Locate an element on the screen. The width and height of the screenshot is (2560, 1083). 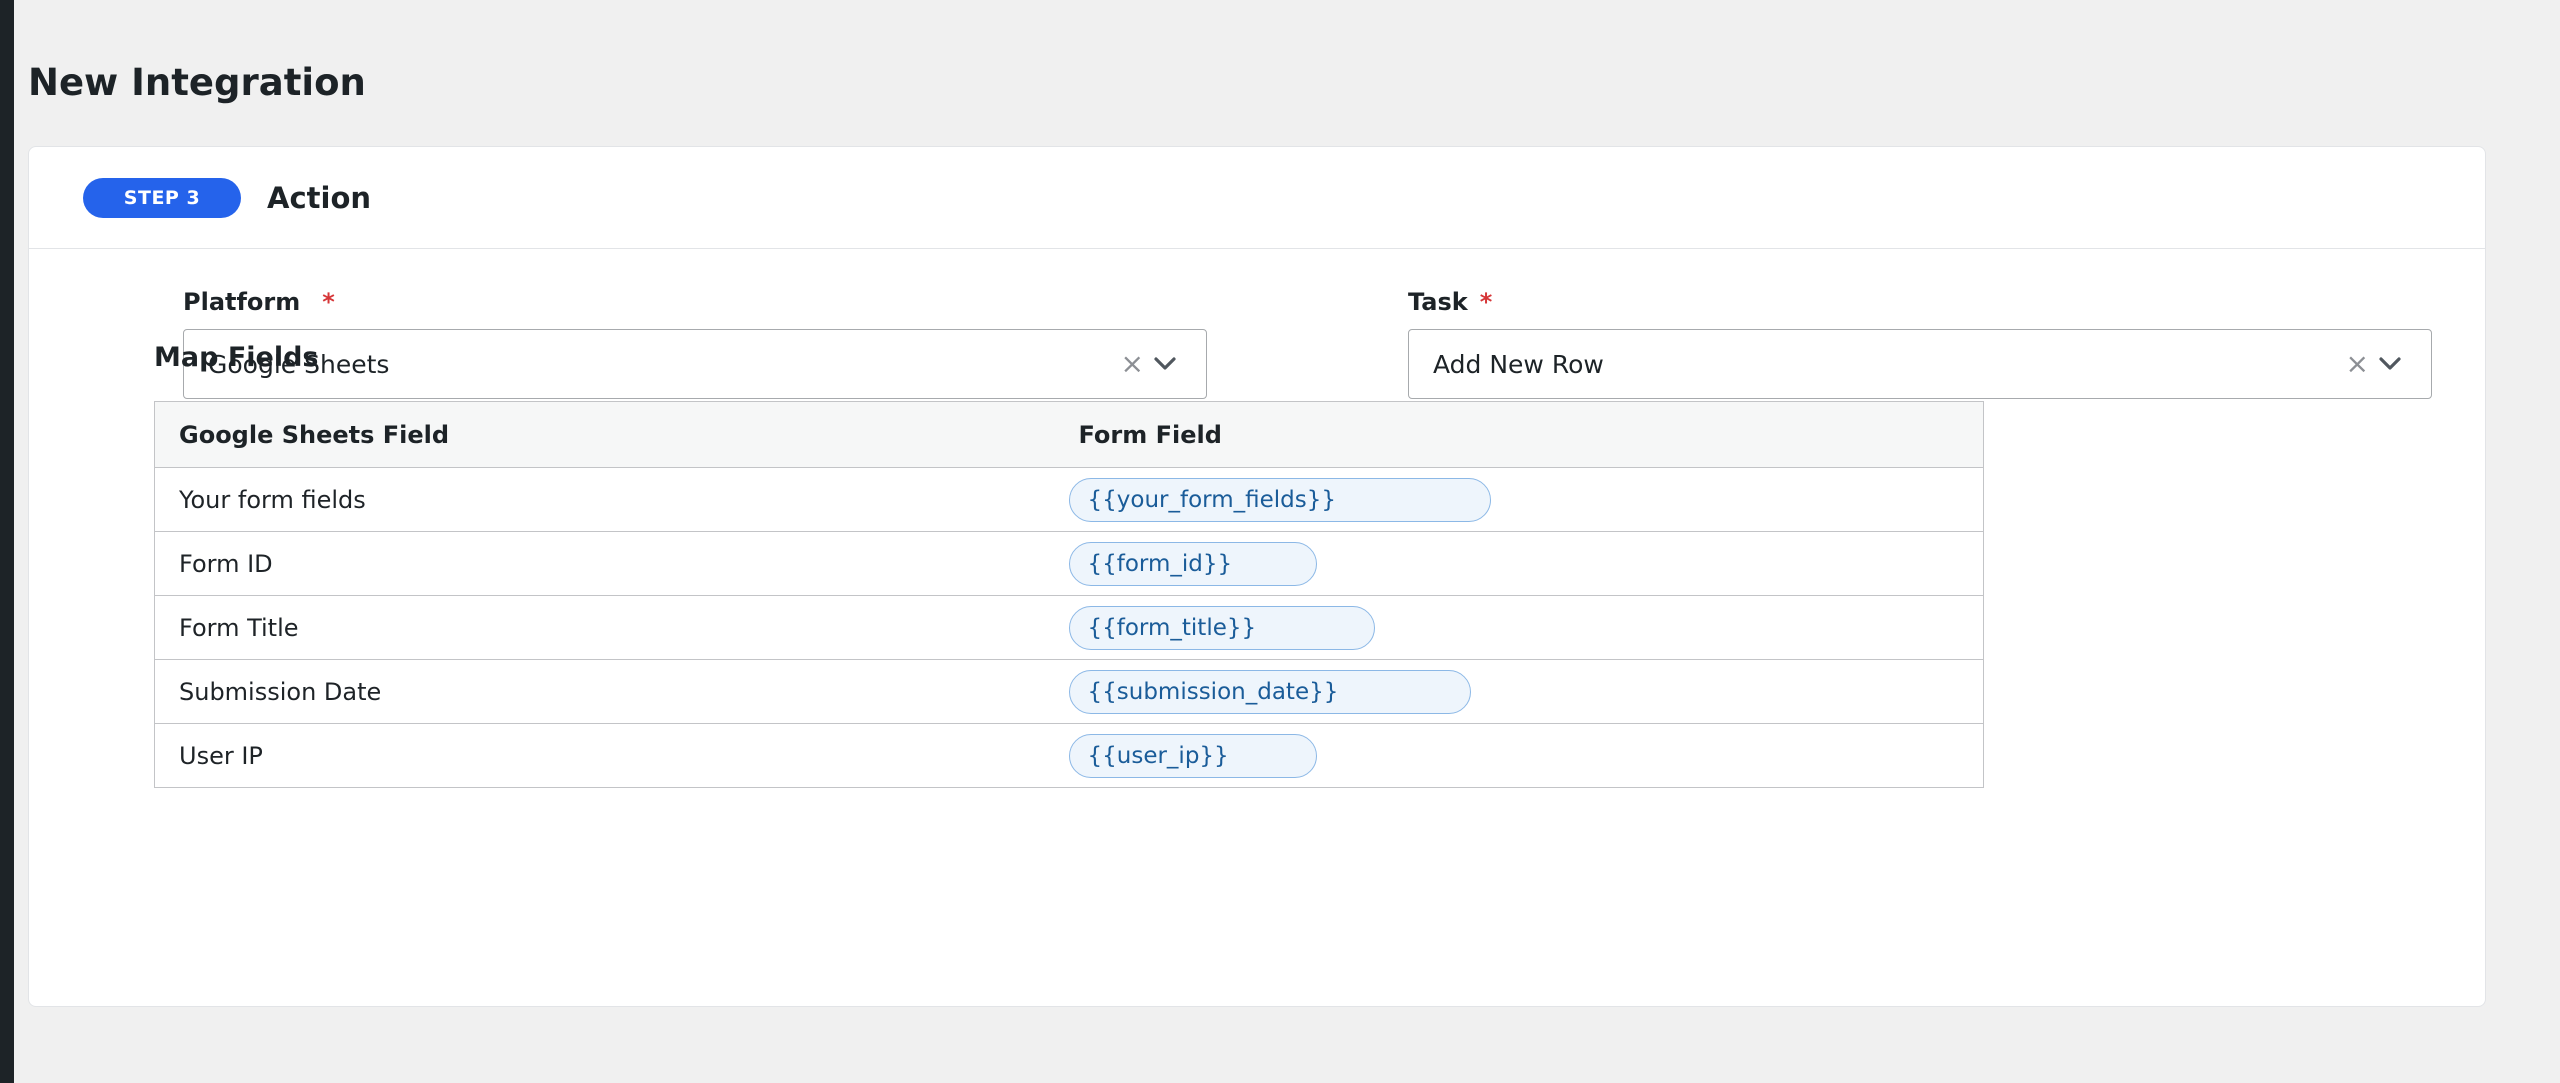
step-badge: STEP 3 is located at coordinates (162, 197).